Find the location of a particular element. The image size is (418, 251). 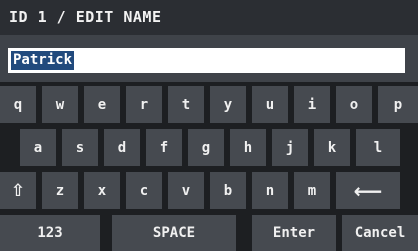

key-b: b is located at coordinates (228, 190).